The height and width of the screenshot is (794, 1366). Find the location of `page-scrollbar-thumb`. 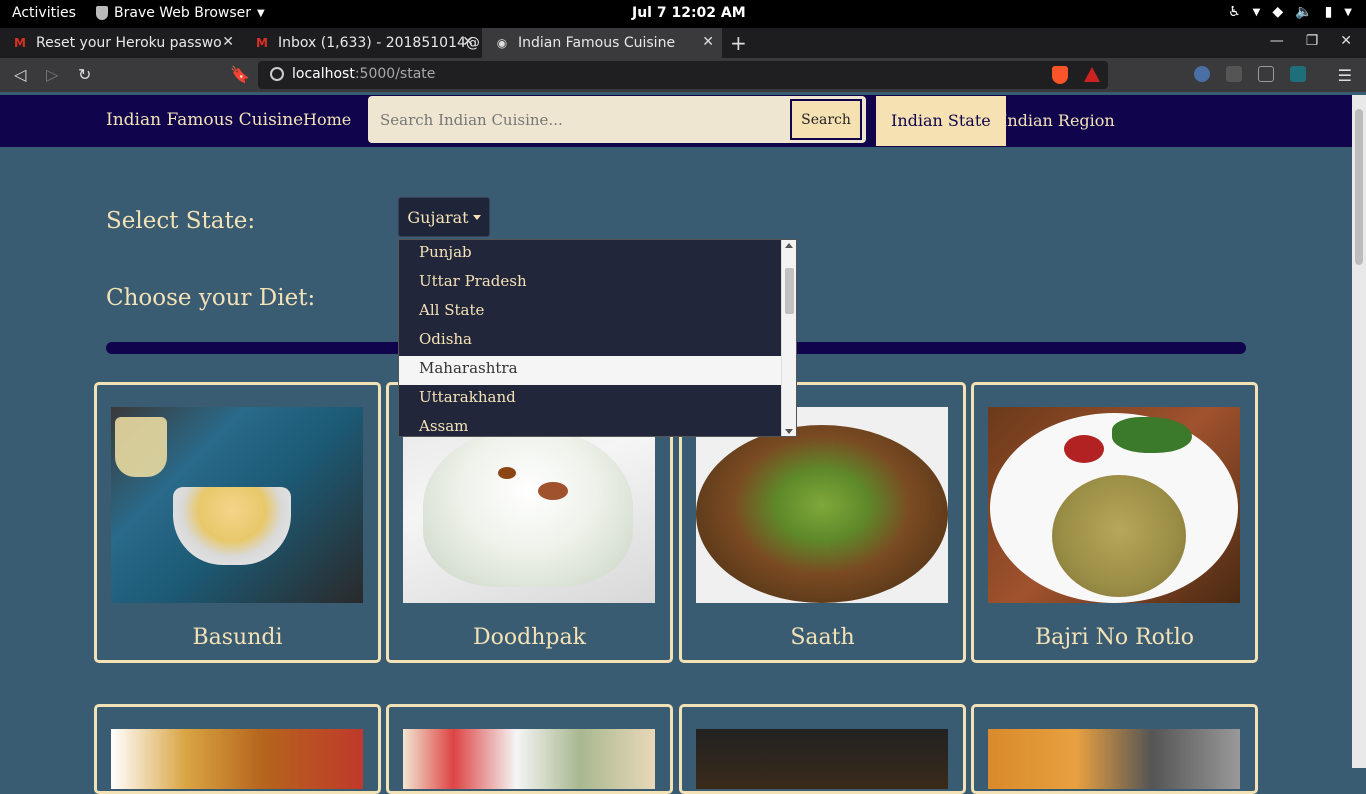

page-scrollbar-thumb is located at coordinates (1359, 187).